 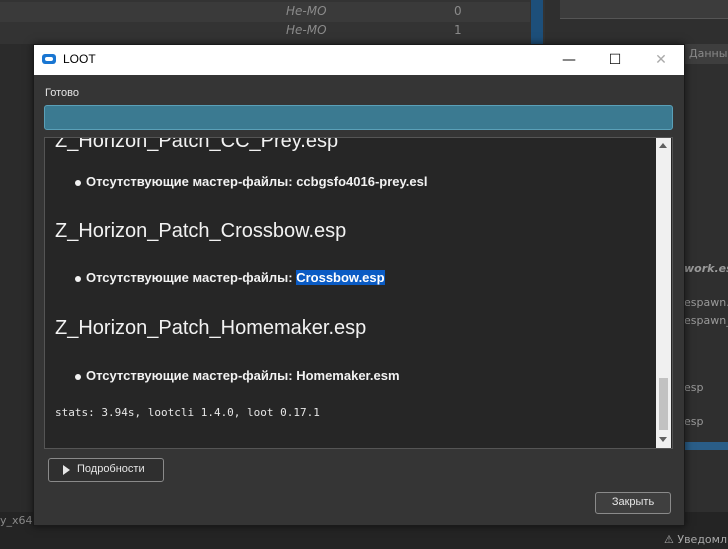 I want to click on details-toggle-button: Подробности, so click(x=106, y=470).